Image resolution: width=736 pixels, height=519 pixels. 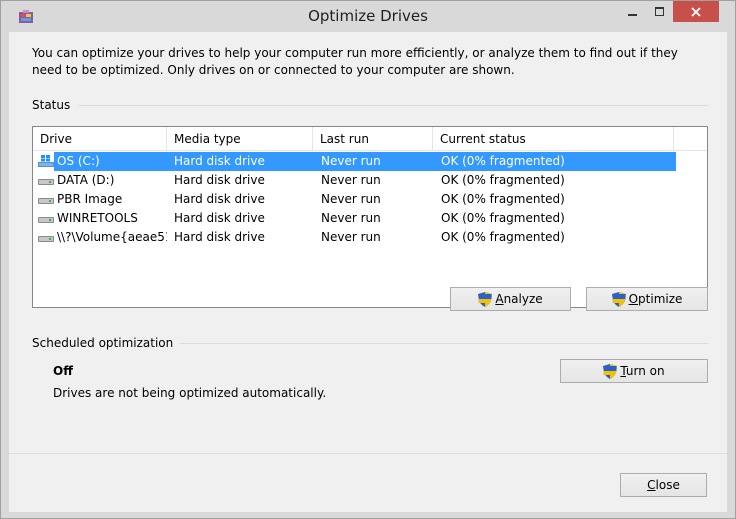 What do you see at coordinates (46, 161) in the screenshot?
I see `windows-drive-icon` at bounding box center [46, 161].